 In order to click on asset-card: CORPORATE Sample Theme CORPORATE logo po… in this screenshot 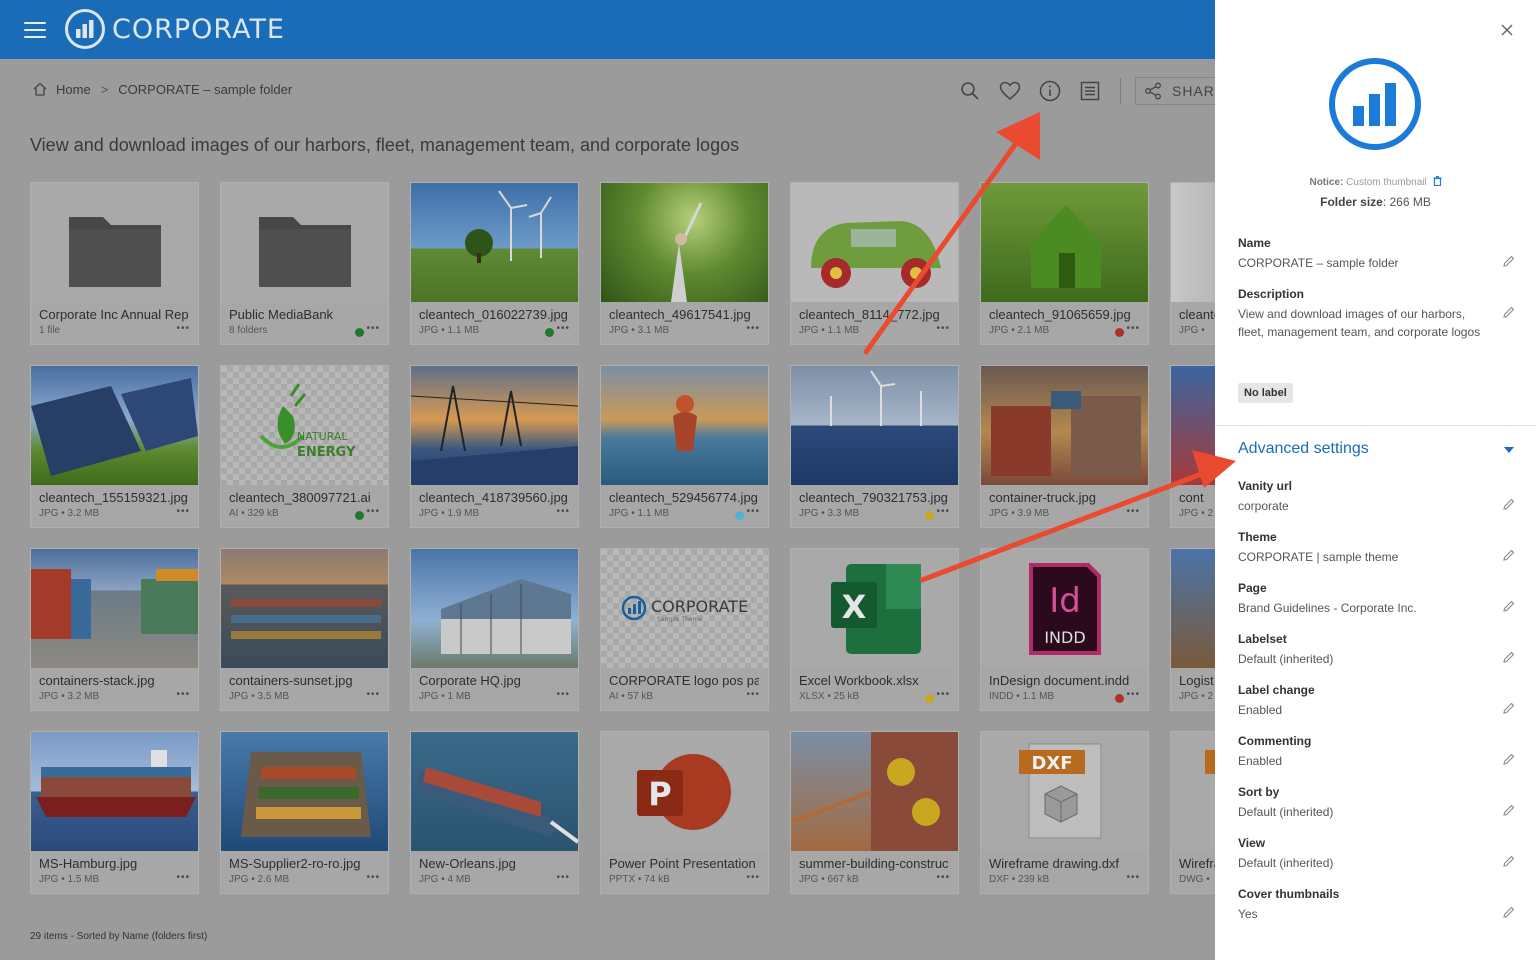, I will do `click(684, 629)`.